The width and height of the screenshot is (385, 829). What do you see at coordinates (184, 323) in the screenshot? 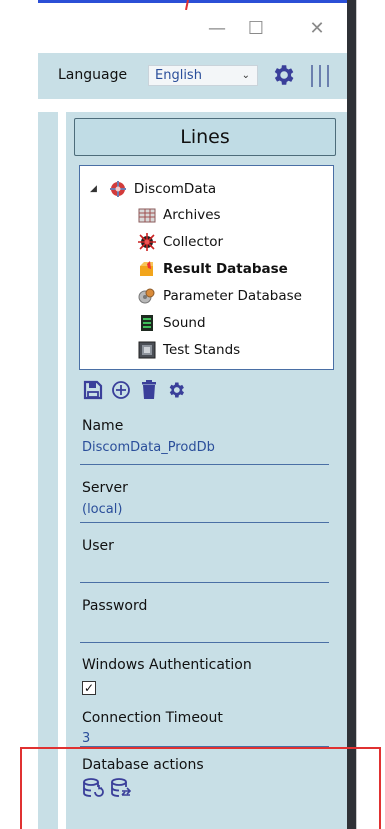
I see `tree-item-label: Sound` at bounding box center [184, 323].